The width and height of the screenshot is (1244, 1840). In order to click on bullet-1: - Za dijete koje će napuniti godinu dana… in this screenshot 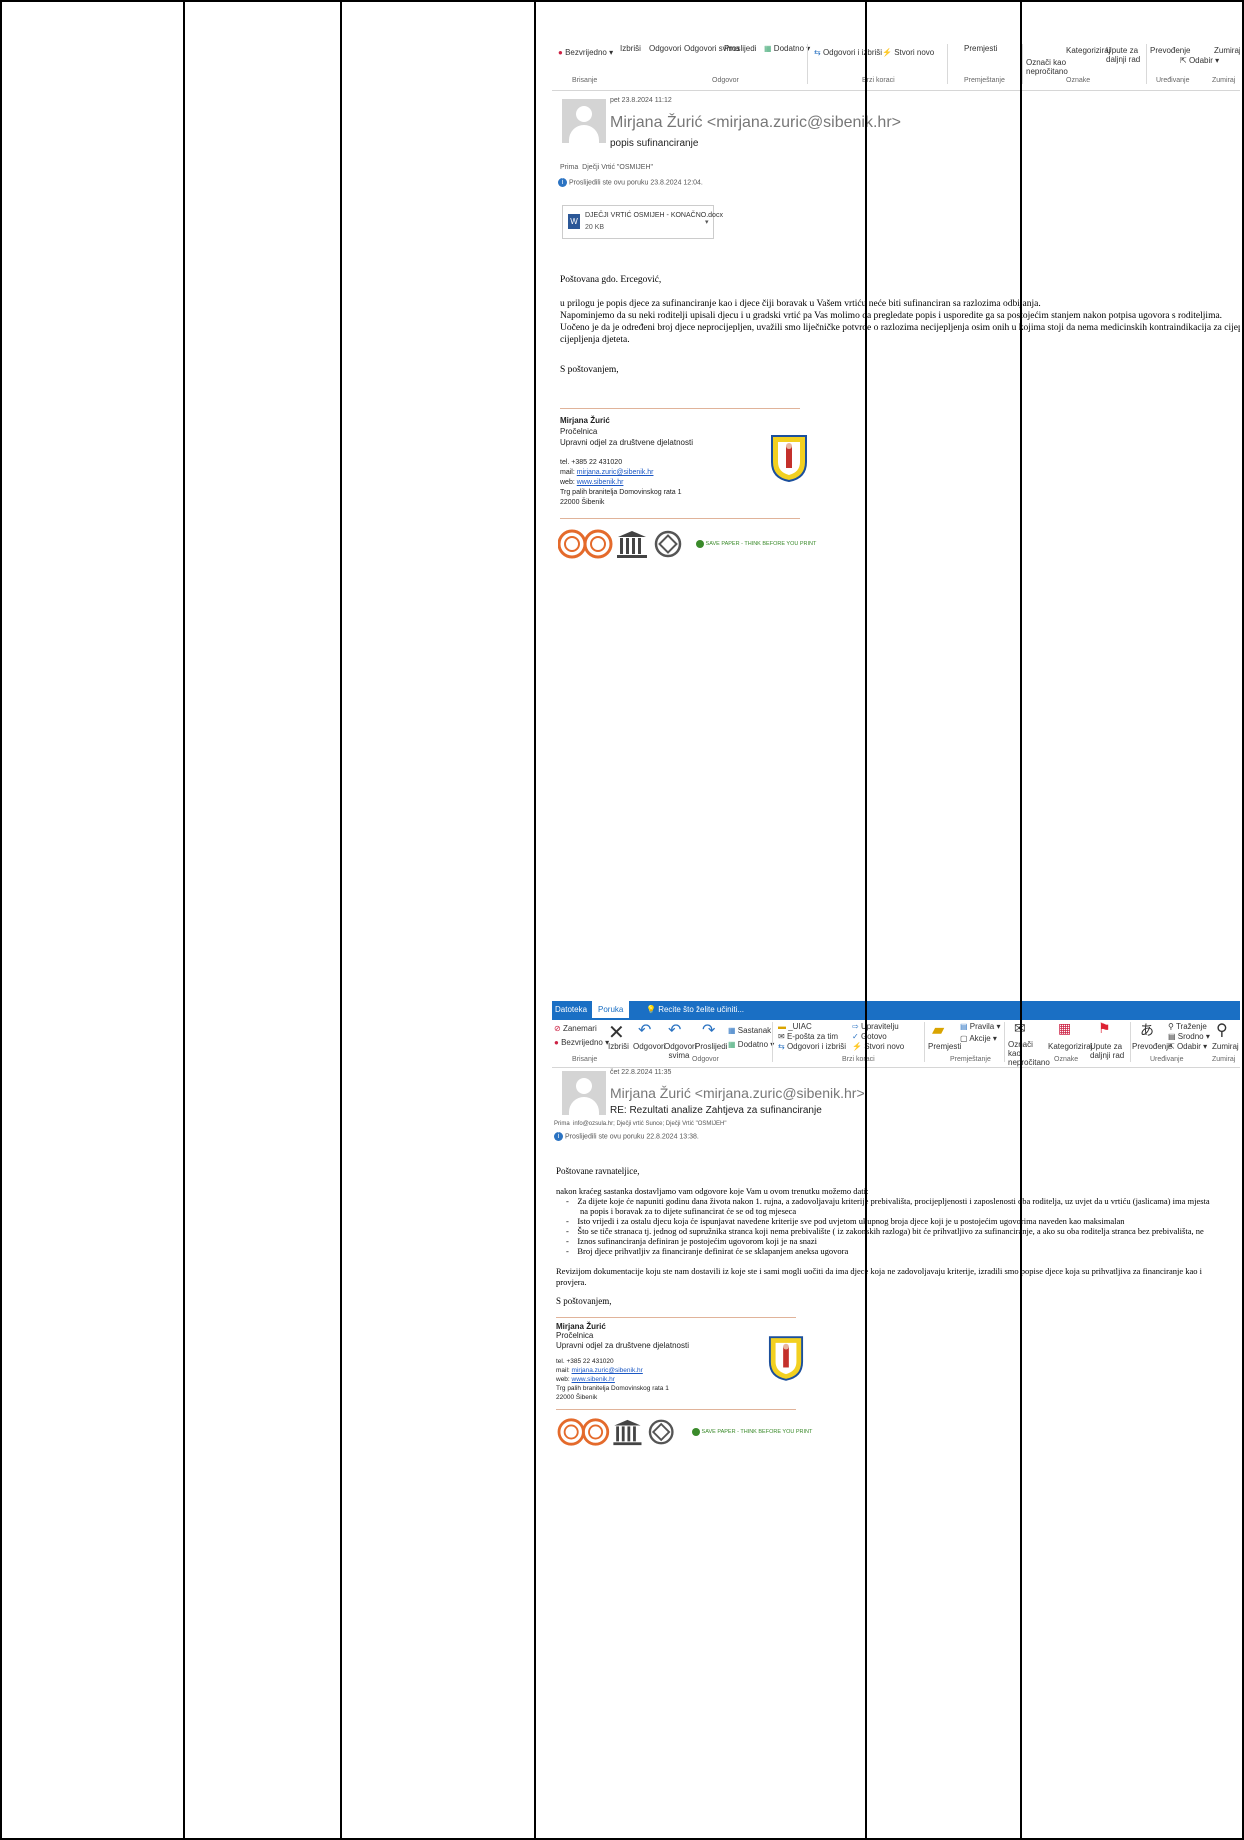, I will do `click(888, 1201)`.